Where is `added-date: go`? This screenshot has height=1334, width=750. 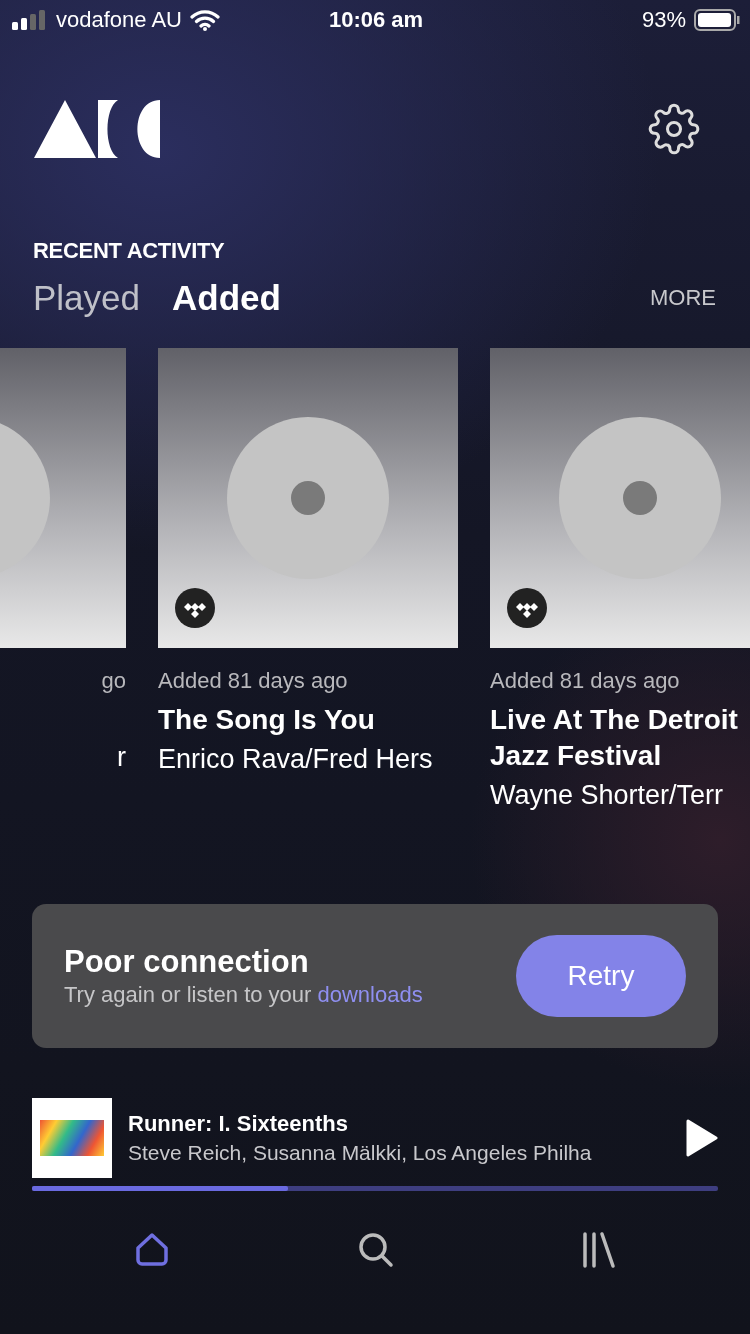
added-date: go is located at coordinates (113, 681).